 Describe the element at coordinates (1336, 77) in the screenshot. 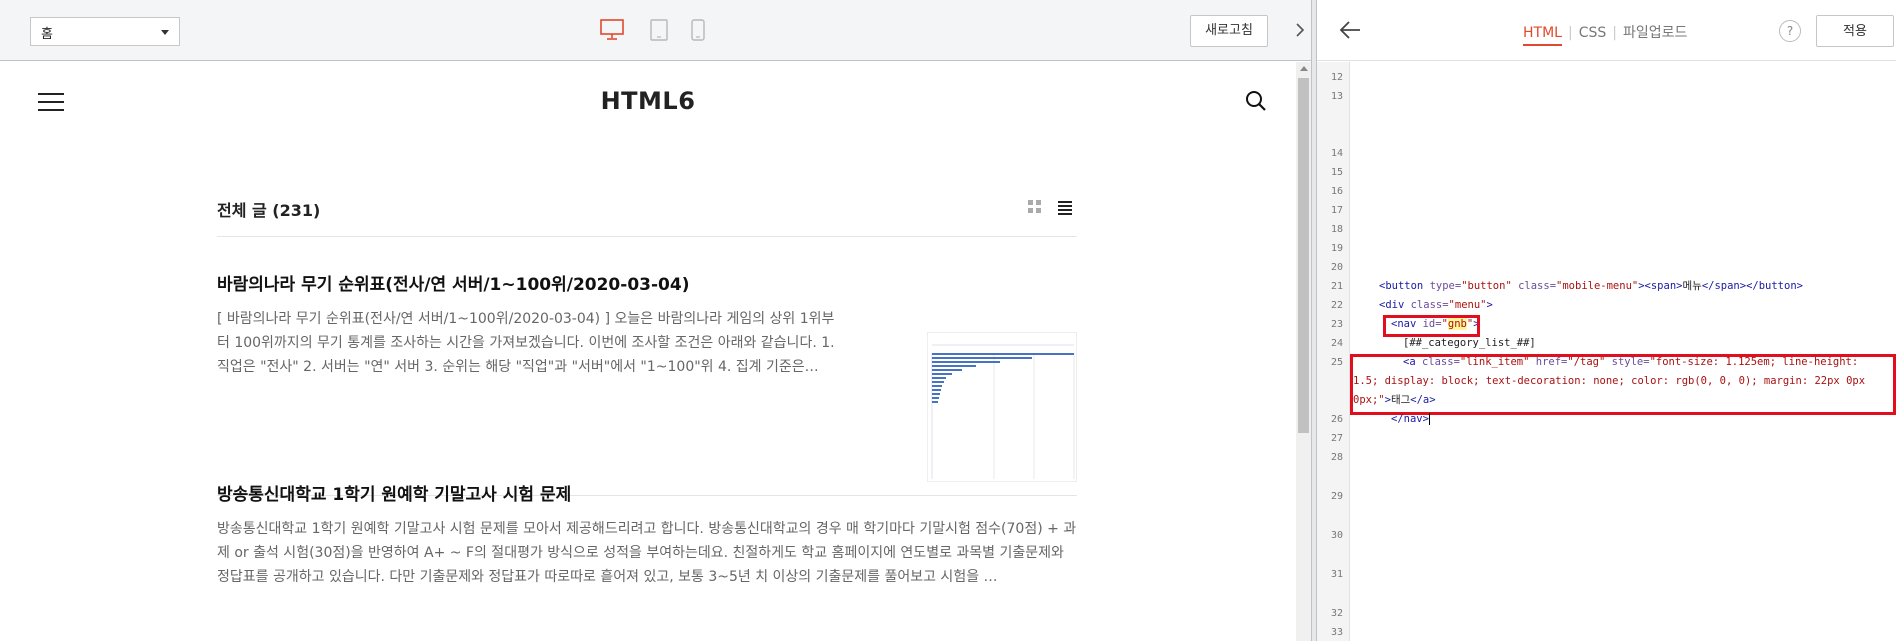

I see `line-number: 12` at that location.